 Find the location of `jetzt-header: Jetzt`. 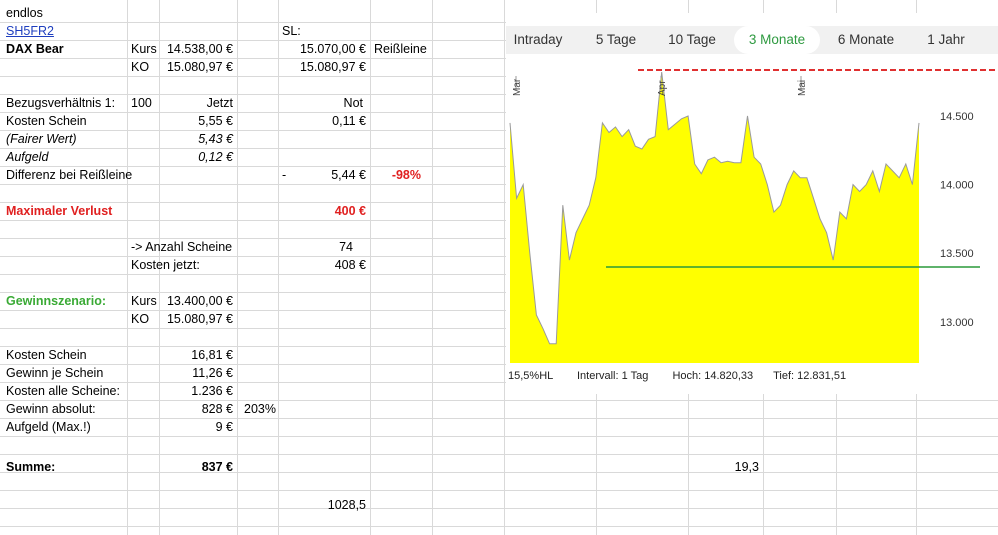

jetzt-header: Jetzt is located at coordinates (196, 103).